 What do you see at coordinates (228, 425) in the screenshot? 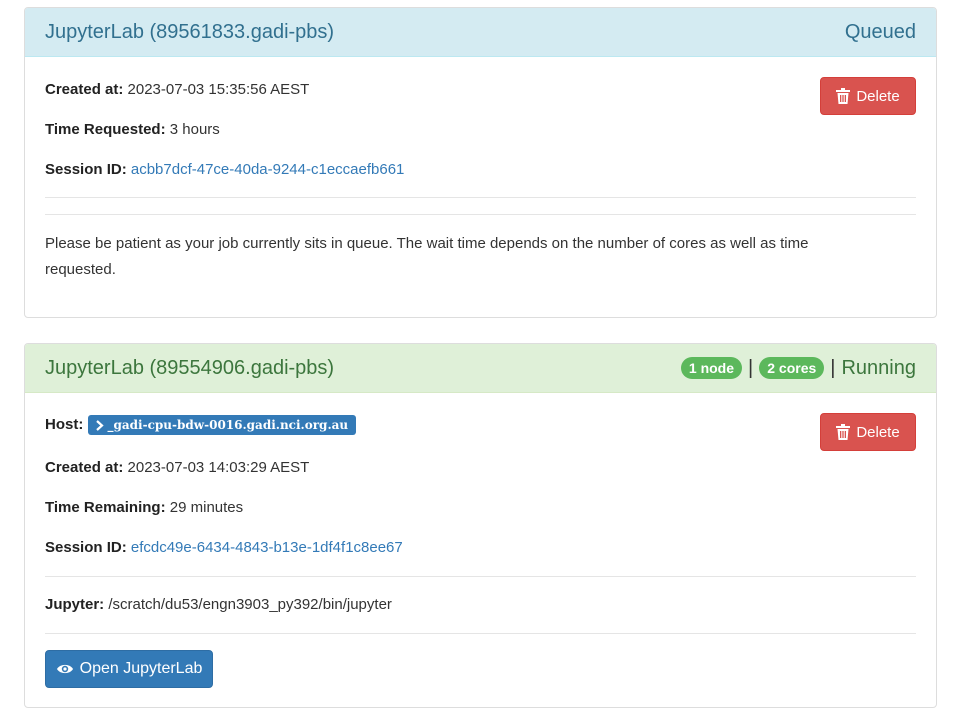
I see `host-value: _gadi-cpu-bdw-0016.gadi.nci.org.au` at bounding box center [228, 425].